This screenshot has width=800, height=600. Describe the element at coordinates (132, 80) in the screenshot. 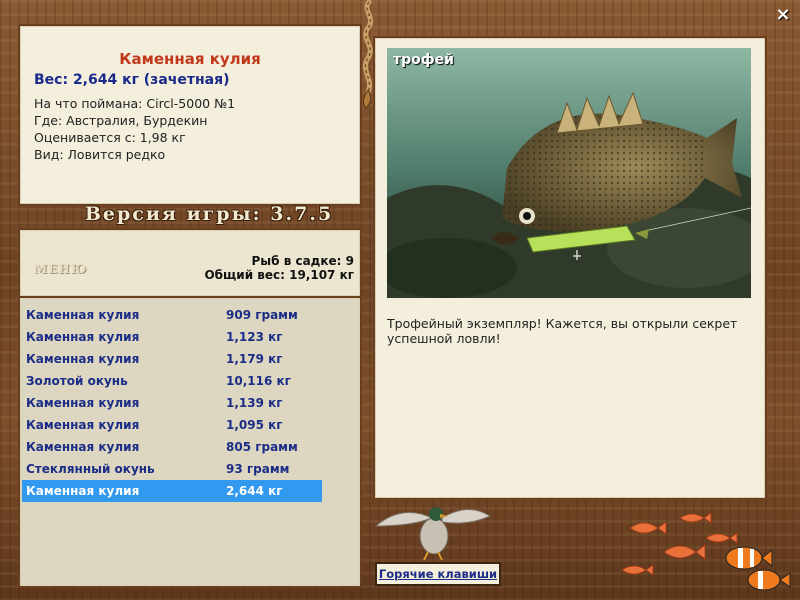

I see `fish-weight: Вес: 2,644 кг (зачетная)` at that location.